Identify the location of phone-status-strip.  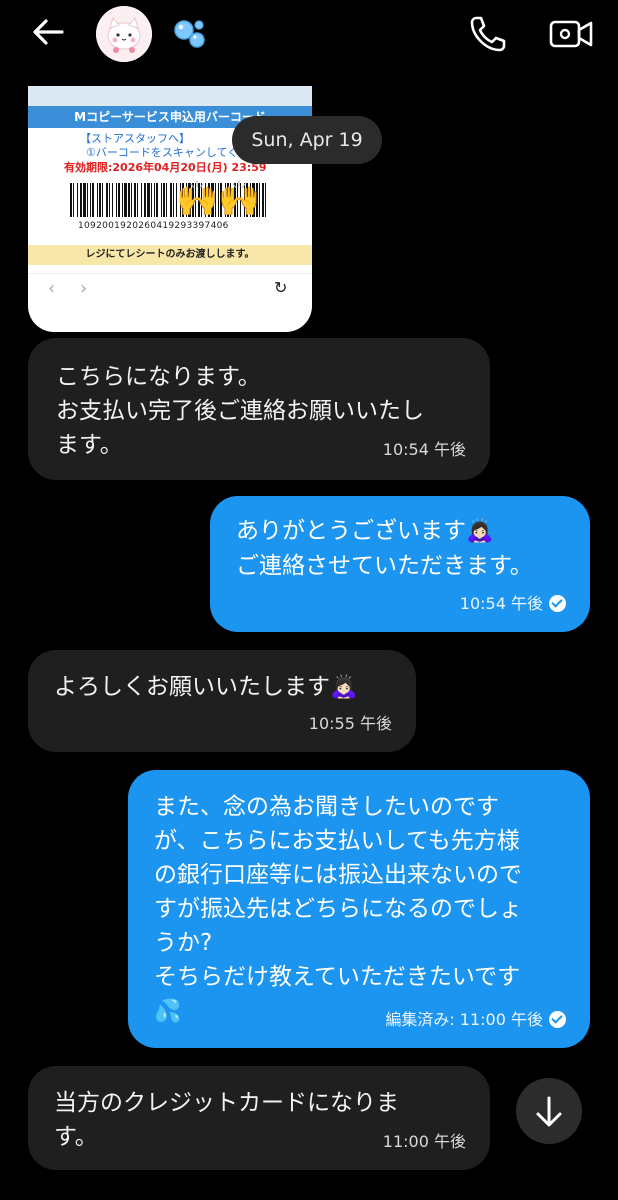
(170, 96).